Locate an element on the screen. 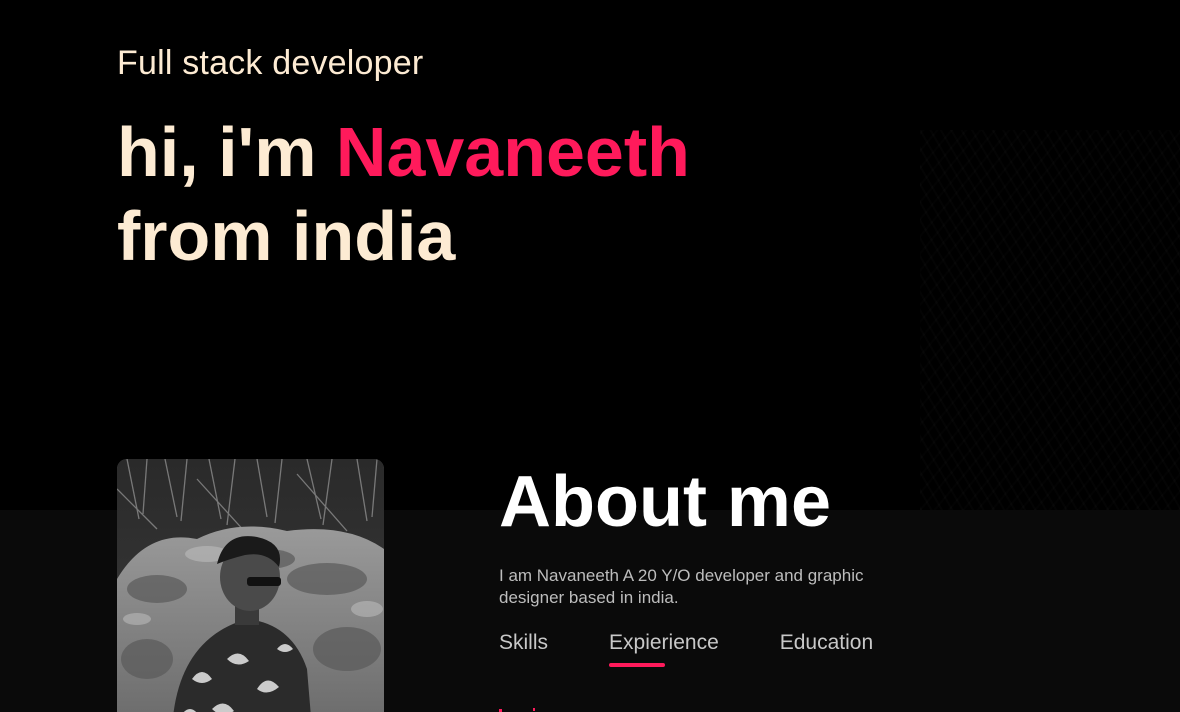 The height and width of the screenshot is (712, 1180). hero-background-texture is located at coordinates (1050, 320).